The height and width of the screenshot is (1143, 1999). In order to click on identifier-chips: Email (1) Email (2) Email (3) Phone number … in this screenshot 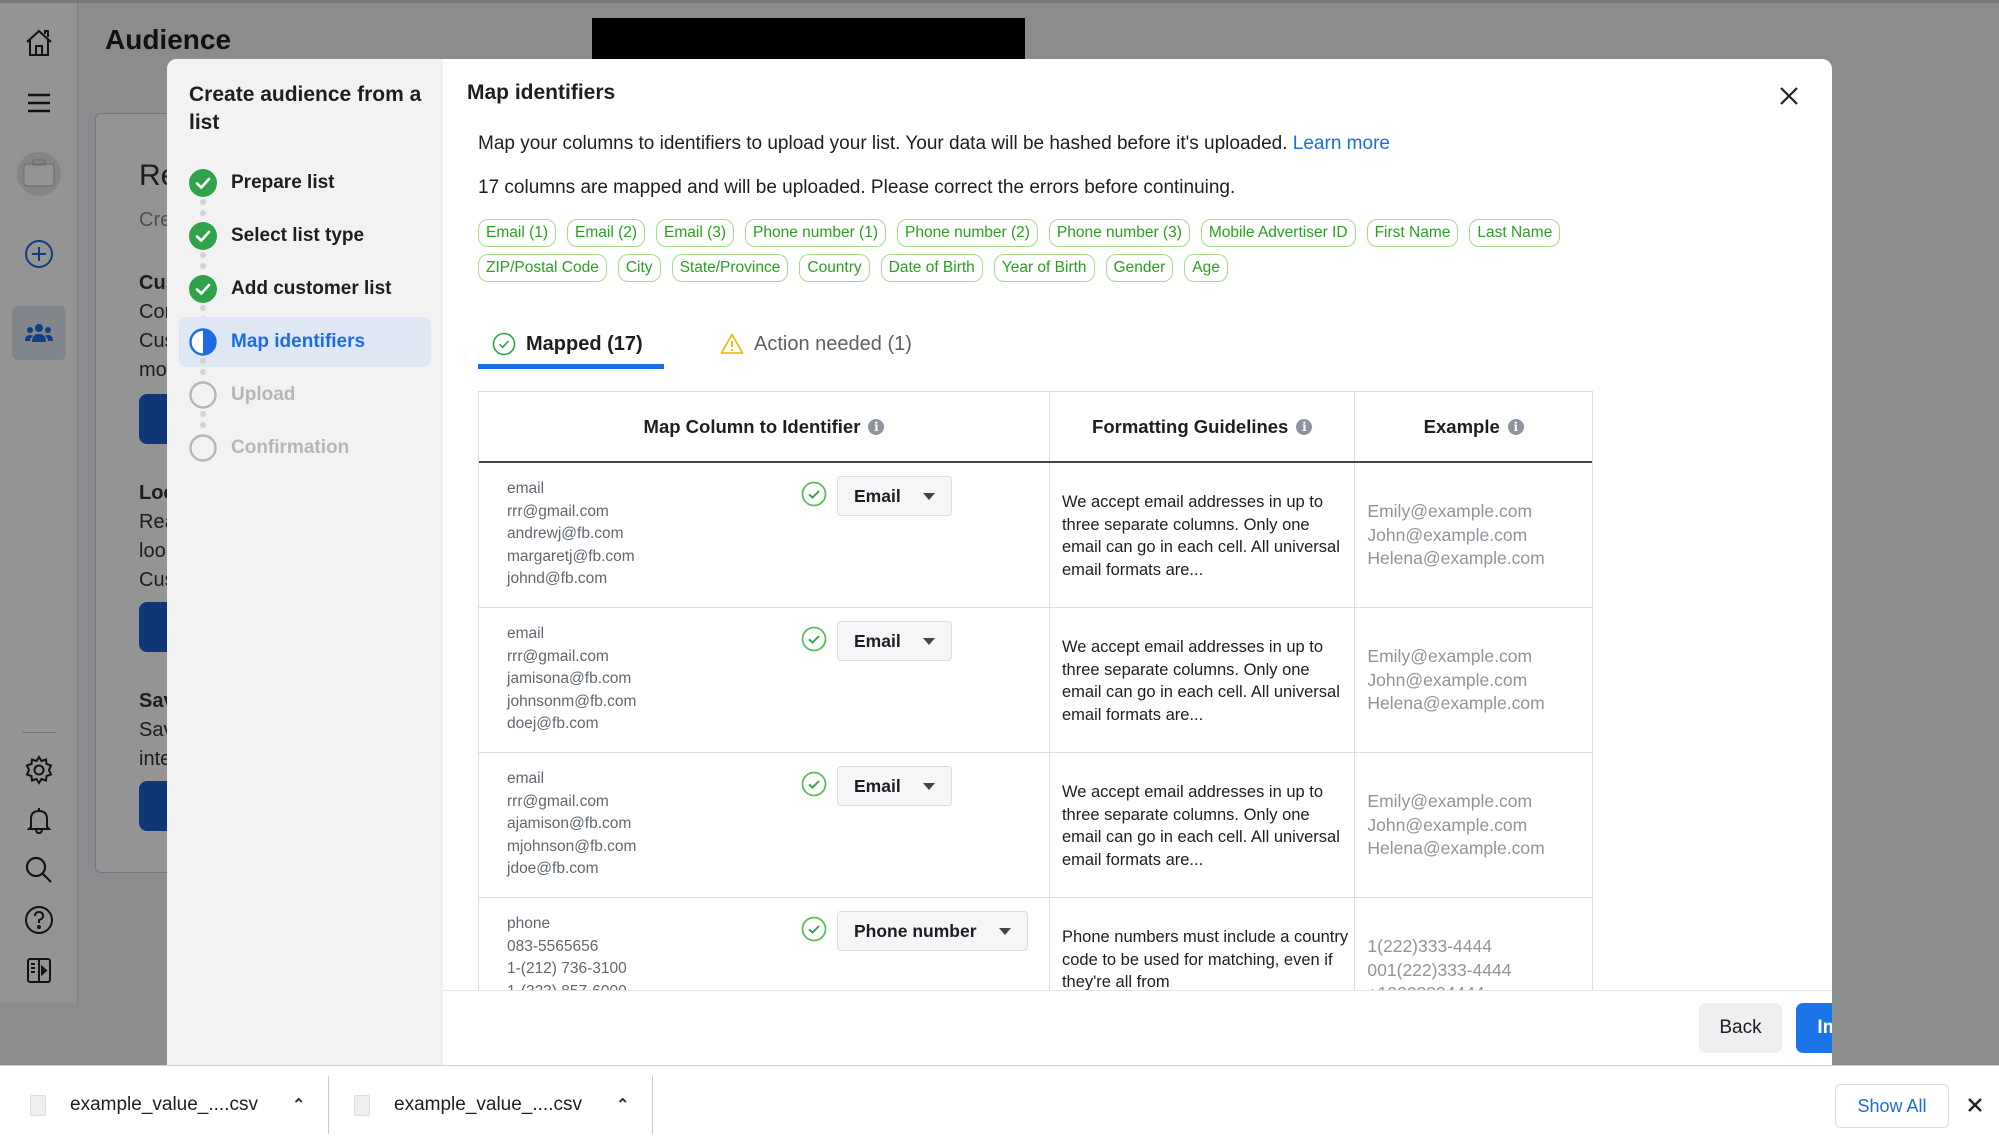, I will do `click(1053, 250)`.